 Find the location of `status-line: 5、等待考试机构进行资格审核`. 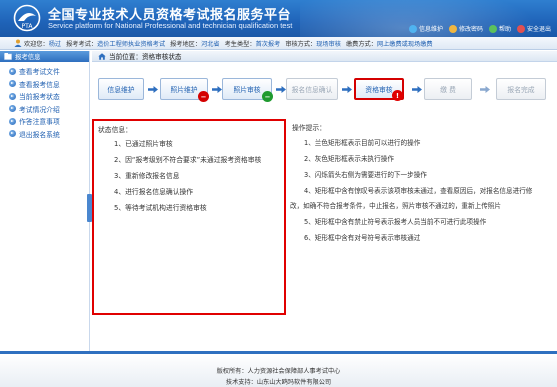

status-line: 5、等待考试机构进行资格审核 is located at coordinates (160, 208).